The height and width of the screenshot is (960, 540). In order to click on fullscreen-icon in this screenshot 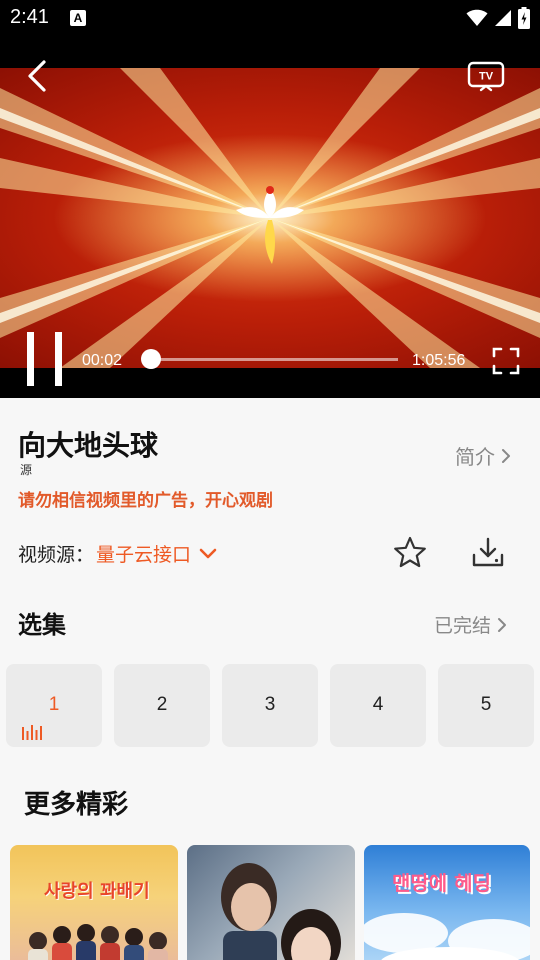, I will do `click(506, 361)`.